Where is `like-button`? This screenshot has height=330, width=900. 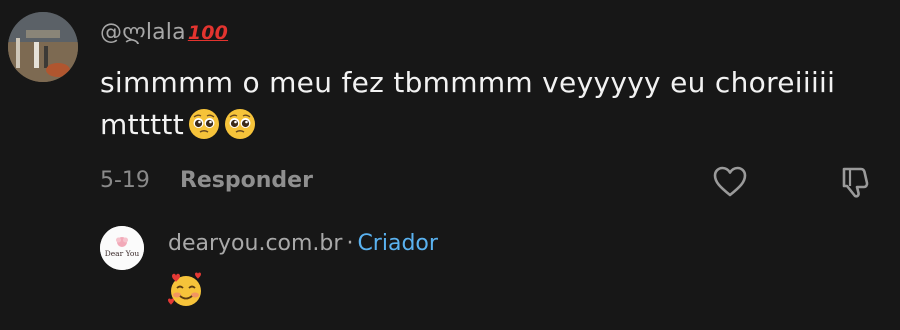 like-button is located at coordinates (730, 182).